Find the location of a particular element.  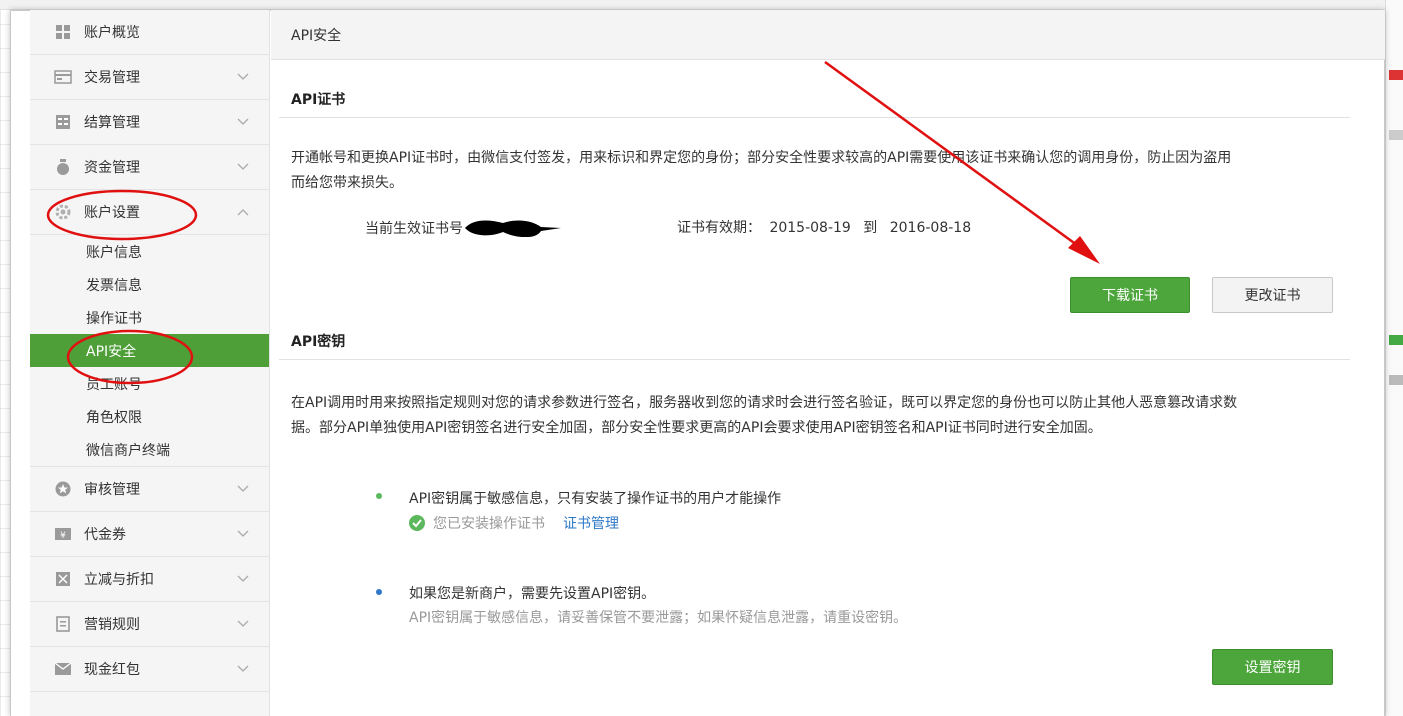

bullet1-title: API密钥属于敏感信息，只有安装了操作证书的用户才能操作 is located at coordinates (595, 499).